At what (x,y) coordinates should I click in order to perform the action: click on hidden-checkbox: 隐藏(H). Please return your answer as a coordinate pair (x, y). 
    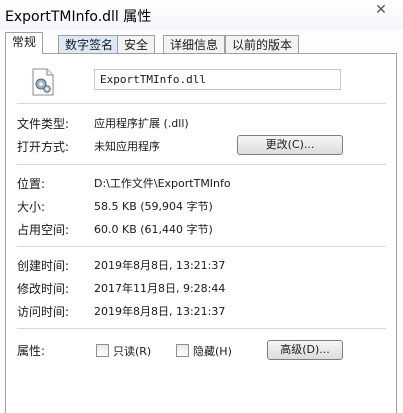
    Looking at the image, I should click on (204, 351).